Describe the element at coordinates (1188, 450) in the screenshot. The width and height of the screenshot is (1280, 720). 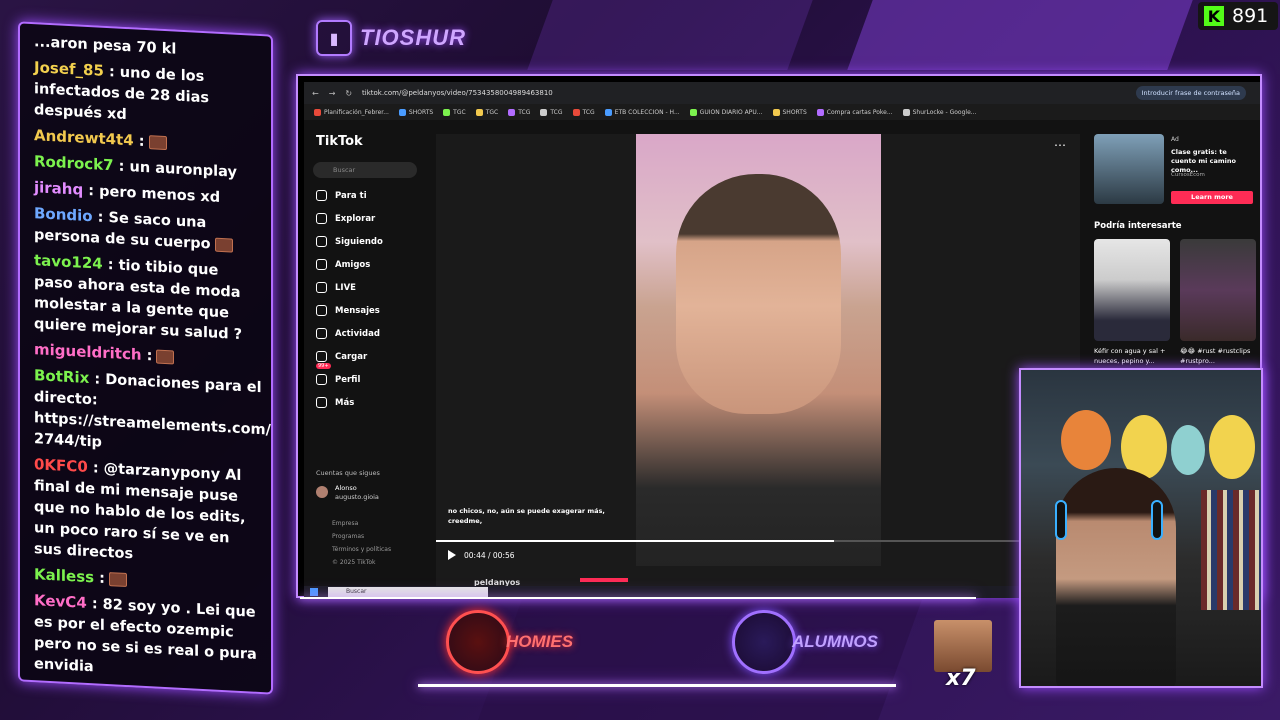
I see `squirtle-plush` at that location.